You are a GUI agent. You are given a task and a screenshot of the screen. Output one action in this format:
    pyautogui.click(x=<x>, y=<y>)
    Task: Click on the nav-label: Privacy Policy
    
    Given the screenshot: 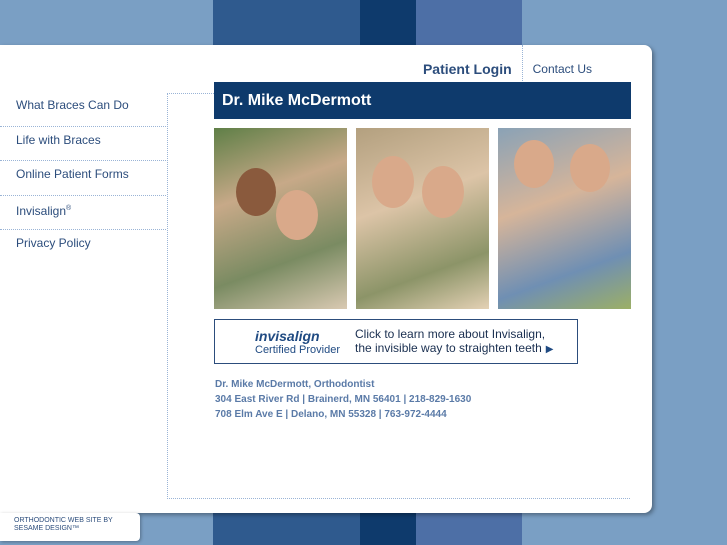 What is the action you would take?
    pyautogui.click(x=53, y=243)
    